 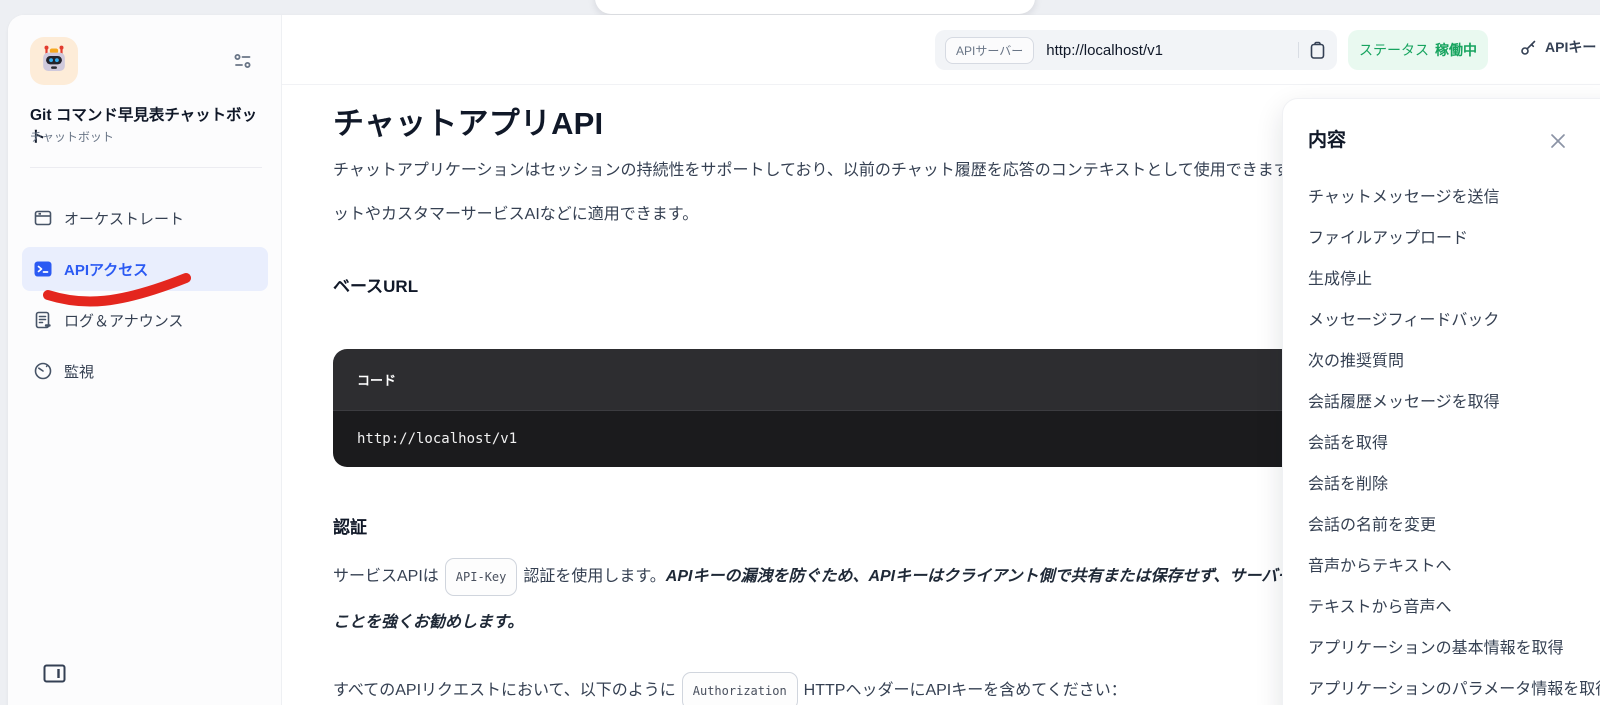 I want to click on robot-icon, so click(x=54, y=58).